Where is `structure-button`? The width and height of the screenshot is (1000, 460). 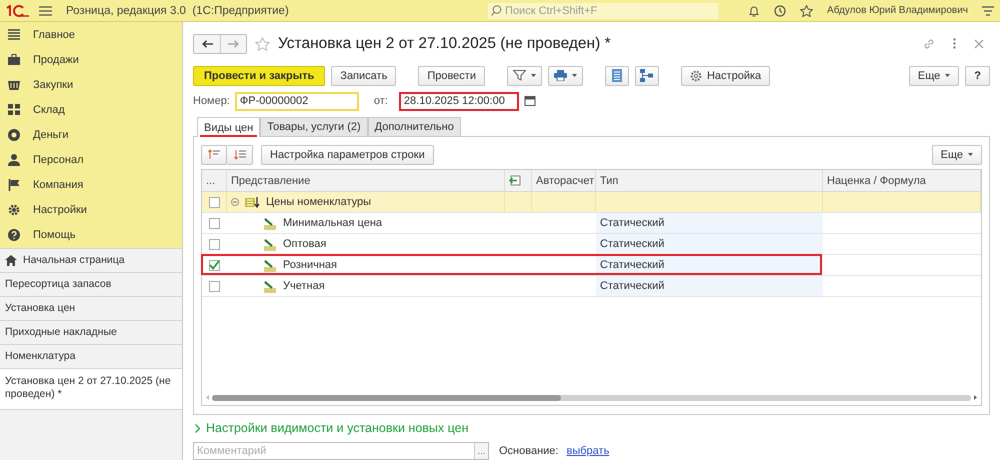 structure-button is located at coordinates (646, 76).